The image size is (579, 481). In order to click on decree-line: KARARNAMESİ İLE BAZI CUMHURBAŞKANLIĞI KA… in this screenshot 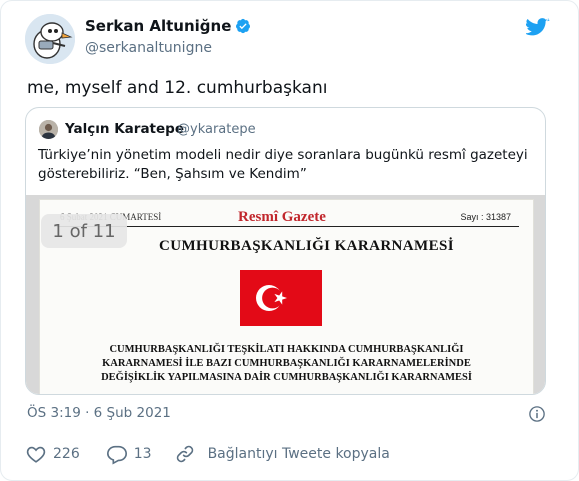, I will do `click(286, 363)`.